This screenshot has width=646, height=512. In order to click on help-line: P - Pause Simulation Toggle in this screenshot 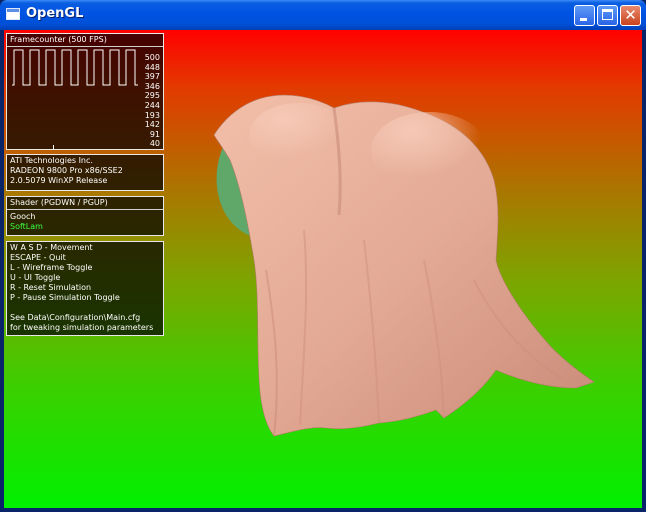, I will do `click(65, 297)`.